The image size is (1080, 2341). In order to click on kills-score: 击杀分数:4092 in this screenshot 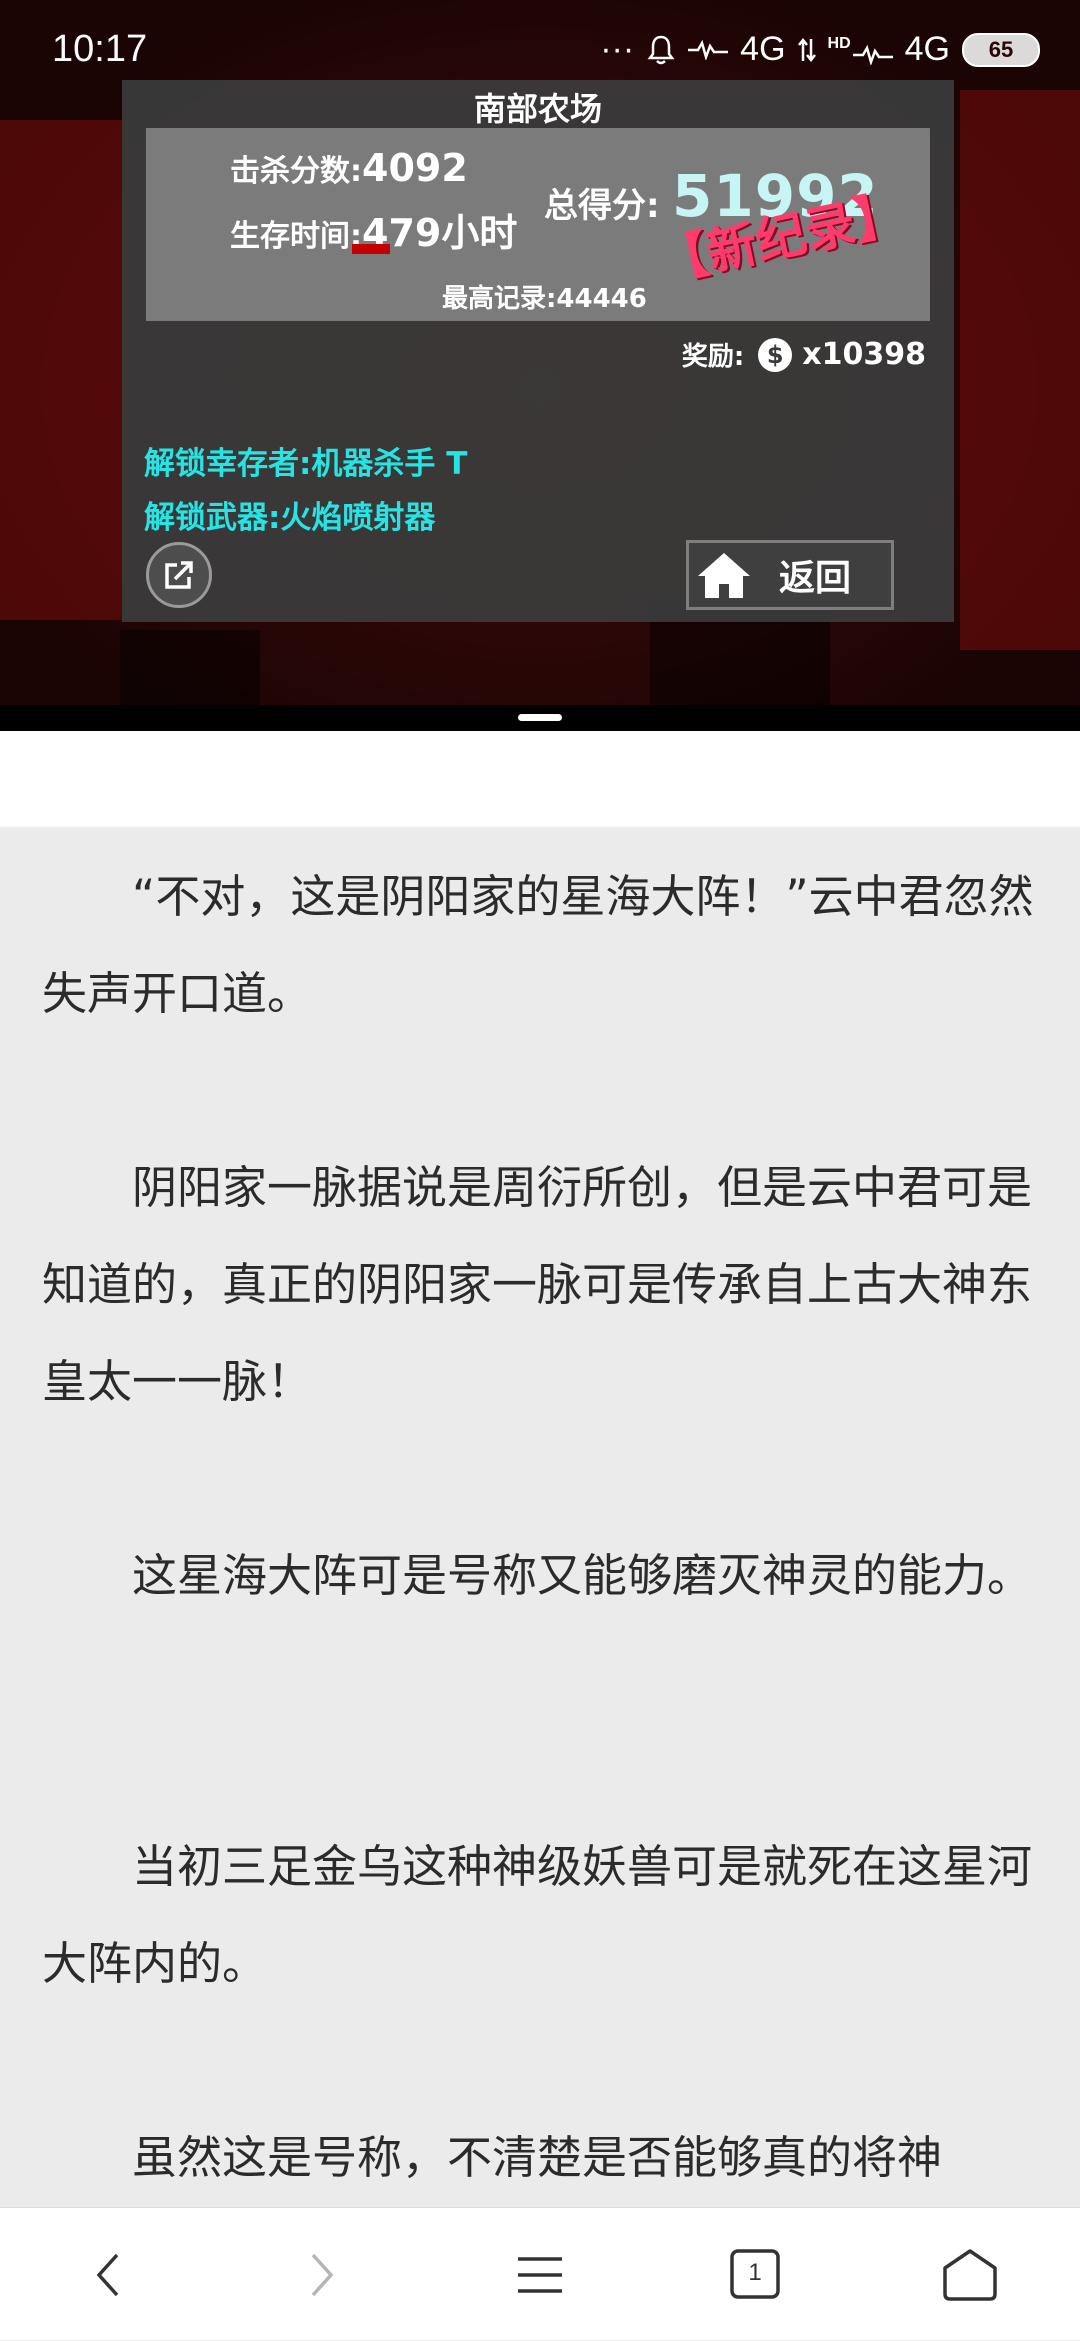, I will do `click(349, 168)`.